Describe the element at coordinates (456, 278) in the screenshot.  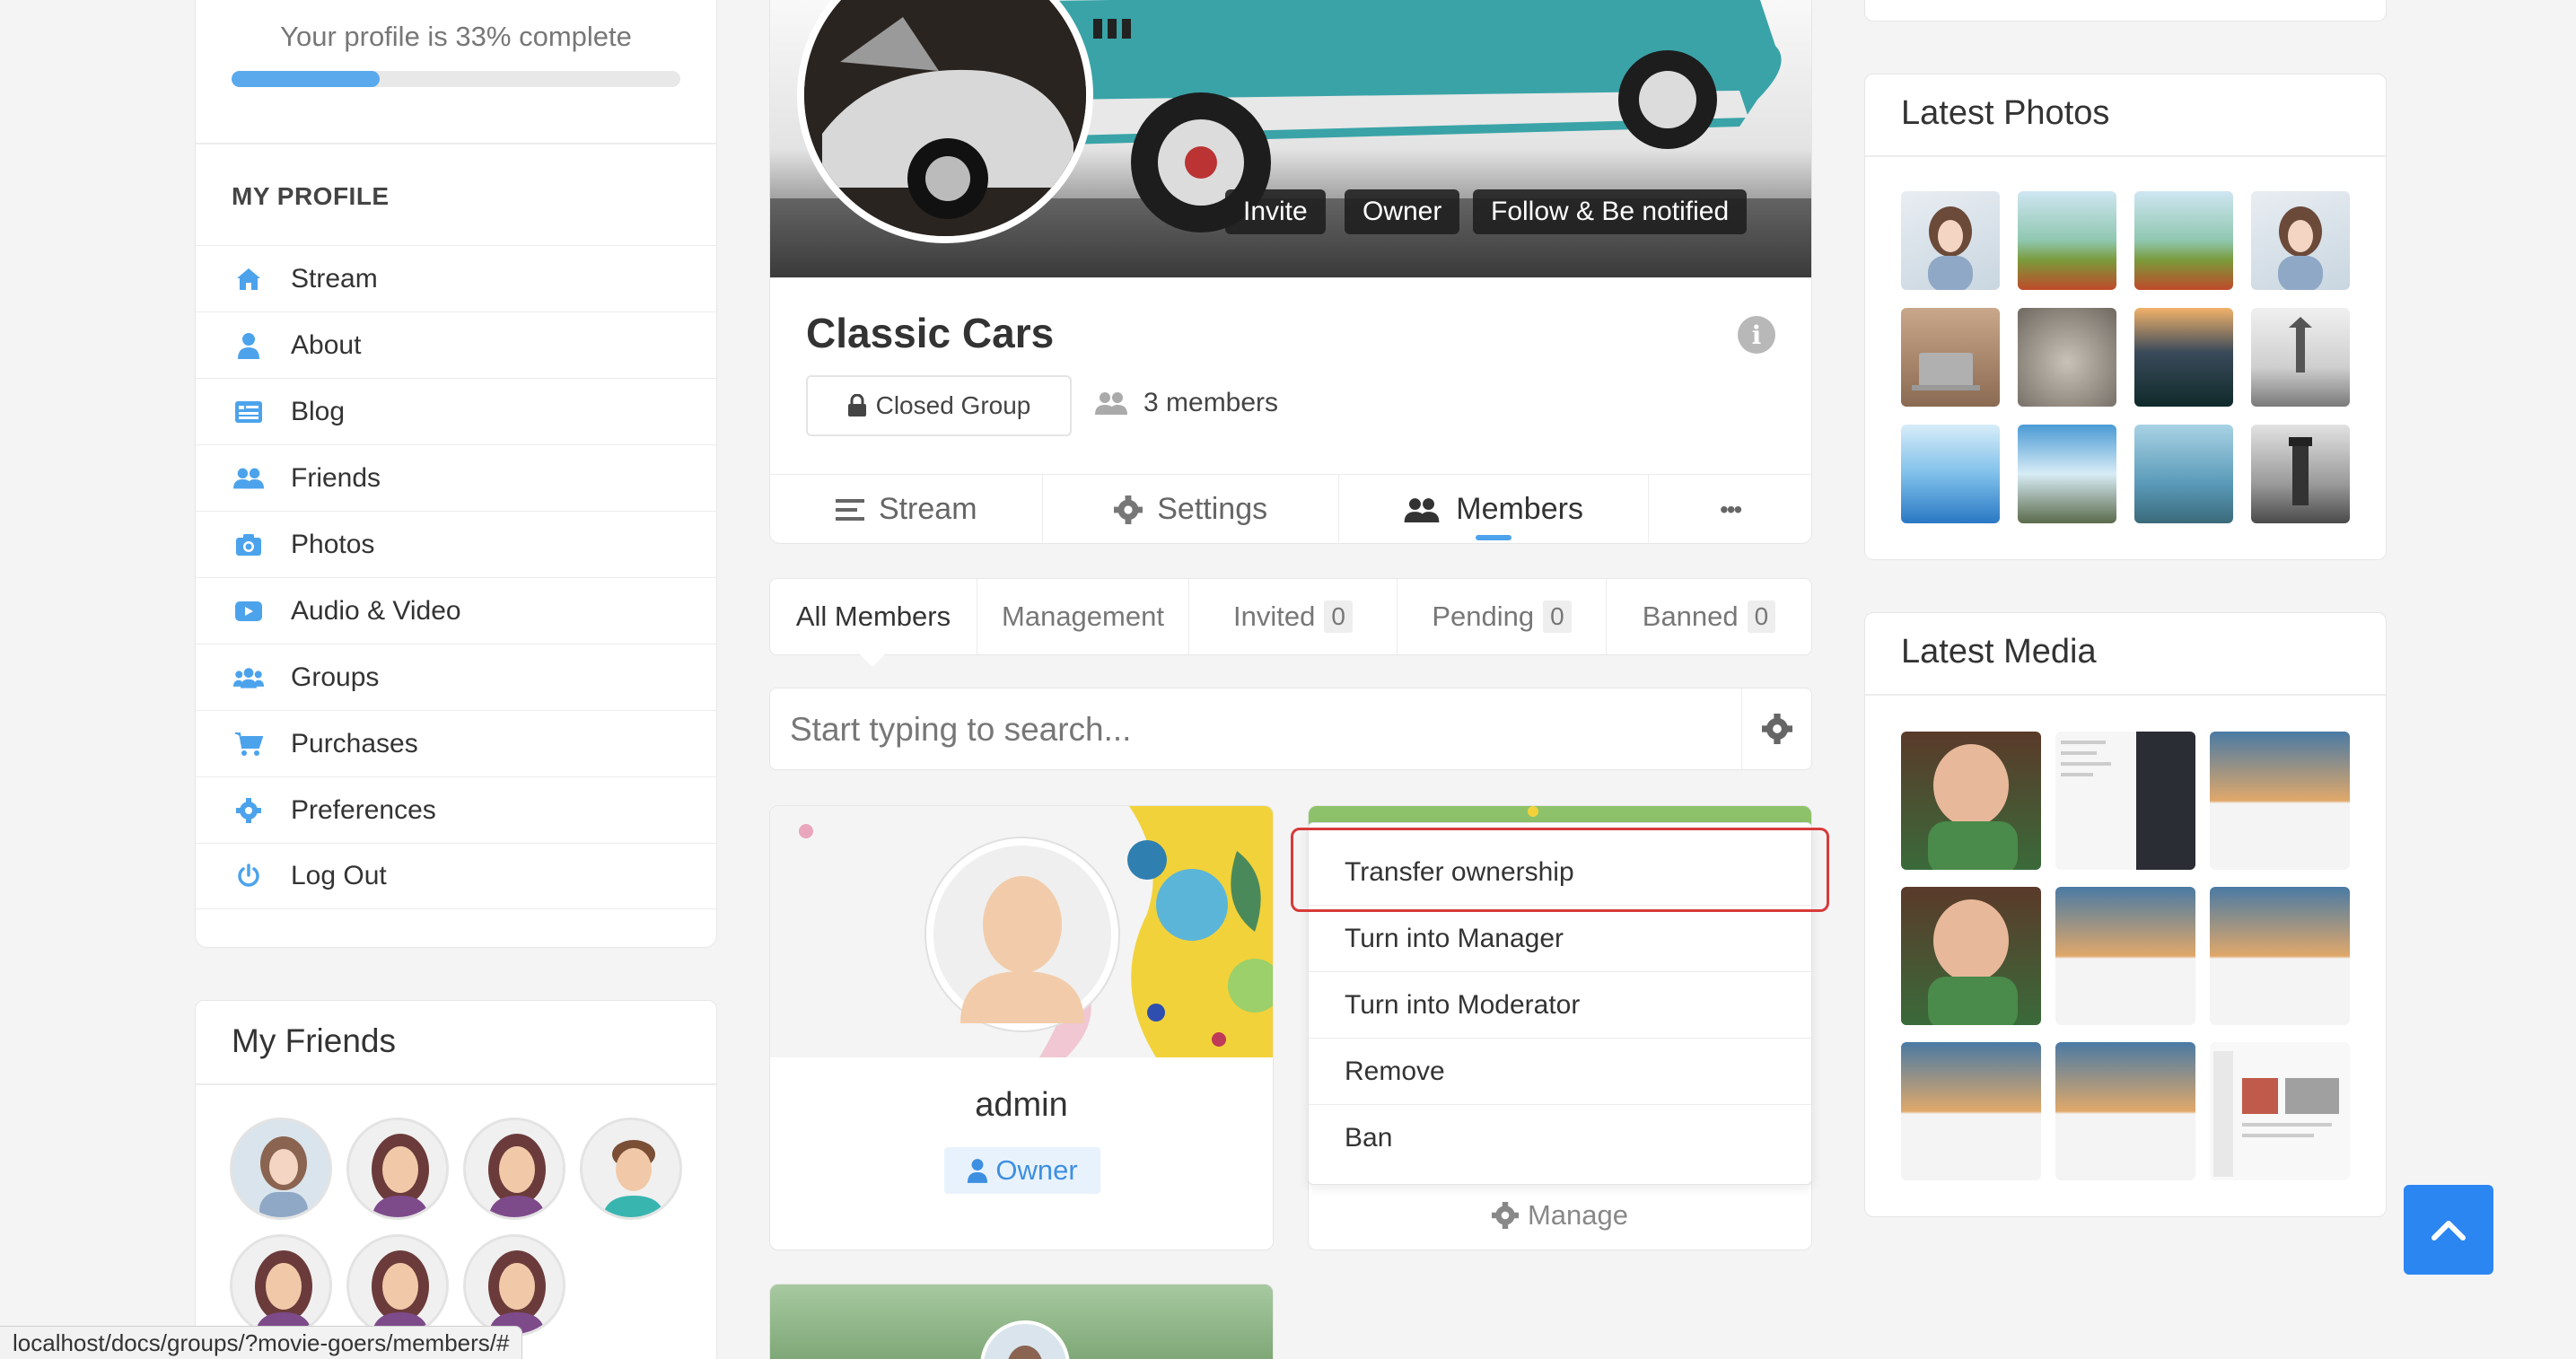
I see `menu-item-stream: Stream` at that location.